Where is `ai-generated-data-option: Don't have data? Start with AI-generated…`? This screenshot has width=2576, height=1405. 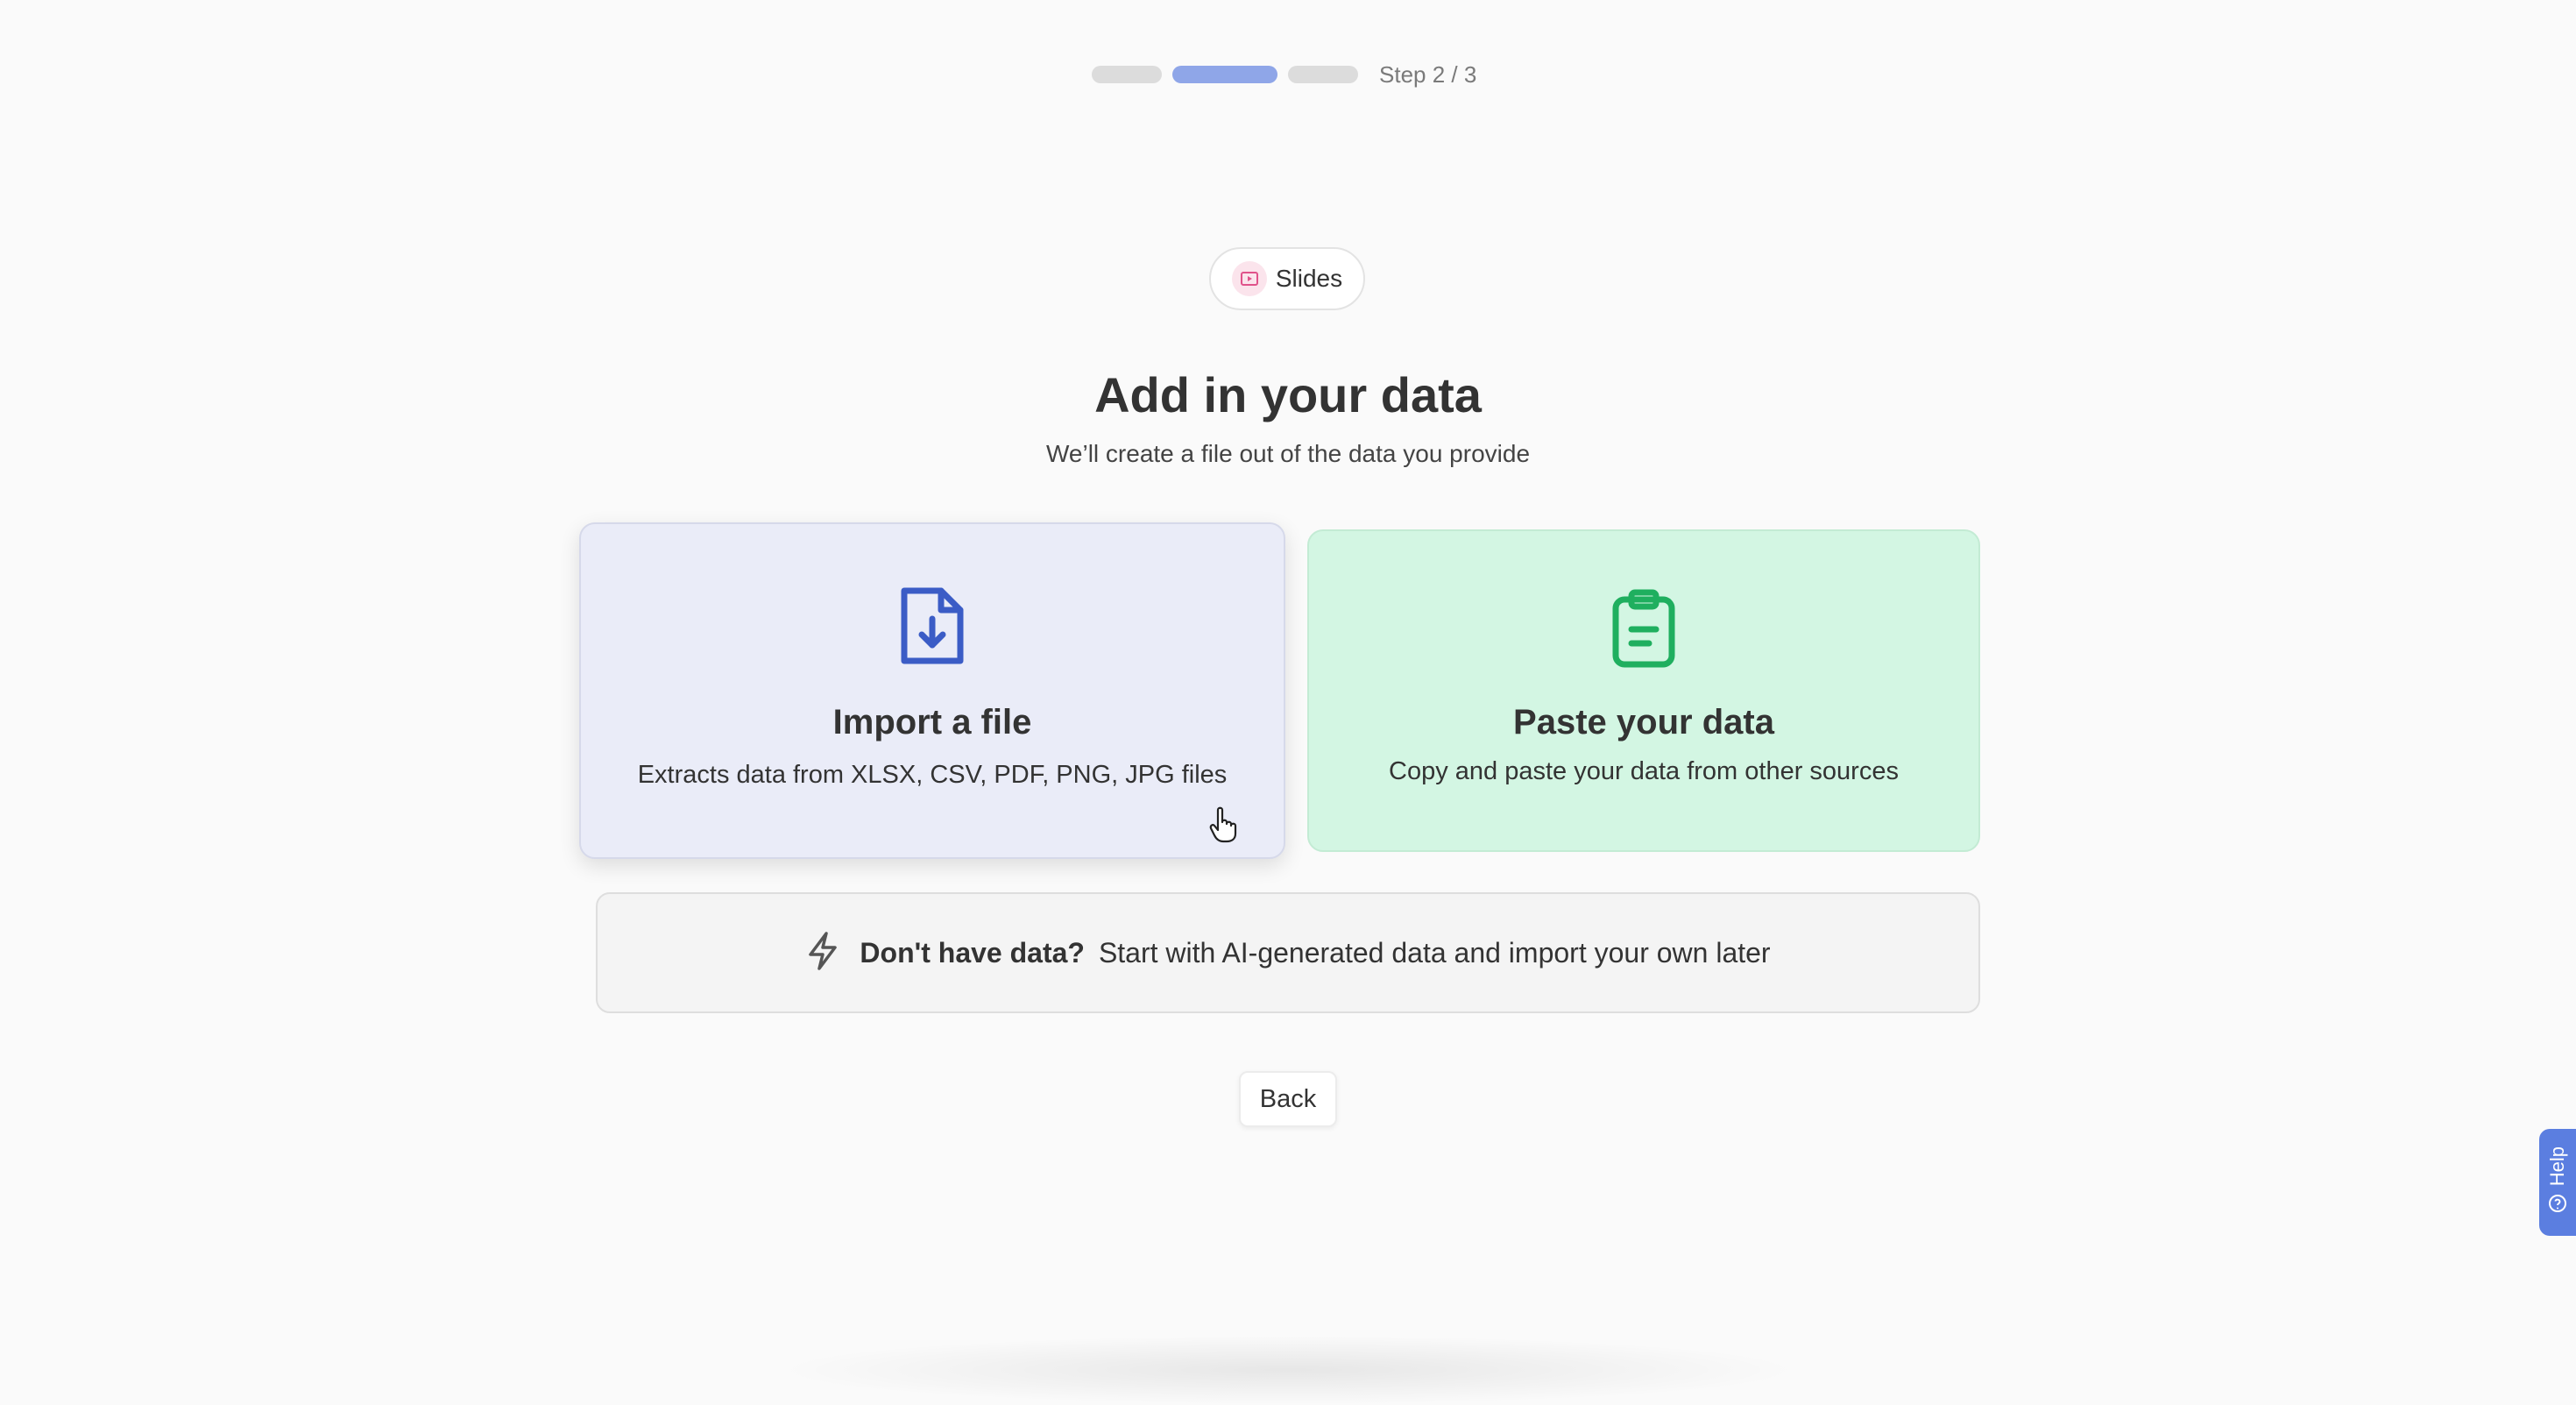
ai-generated-data-option: Don't have data? Start with AI-generated… is located at coordinates (1288, 952).